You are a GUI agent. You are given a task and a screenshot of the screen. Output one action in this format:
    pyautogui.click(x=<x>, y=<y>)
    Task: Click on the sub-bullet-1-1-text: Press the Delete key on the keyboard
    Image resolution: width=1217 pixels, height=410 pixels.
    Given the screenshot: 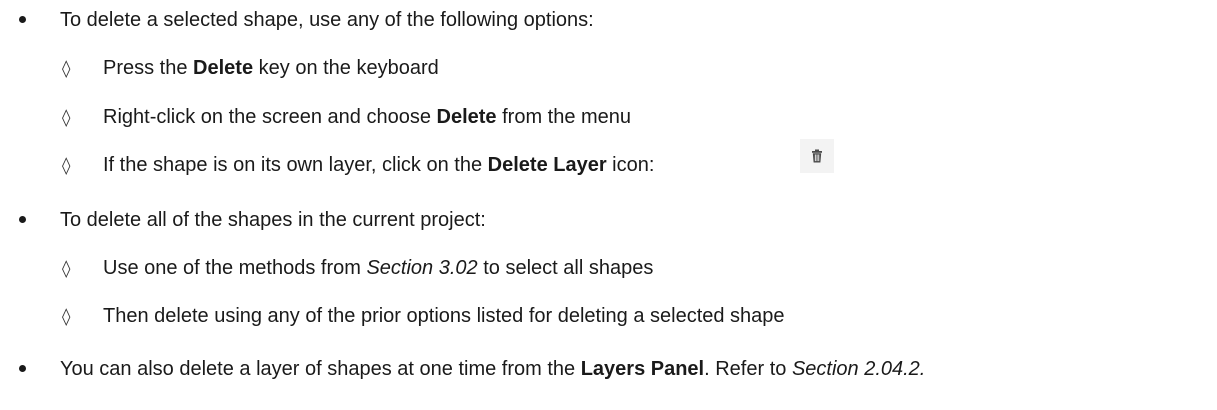 What is the action you would take?
    pyautogui.click(x=271, y=68)
    